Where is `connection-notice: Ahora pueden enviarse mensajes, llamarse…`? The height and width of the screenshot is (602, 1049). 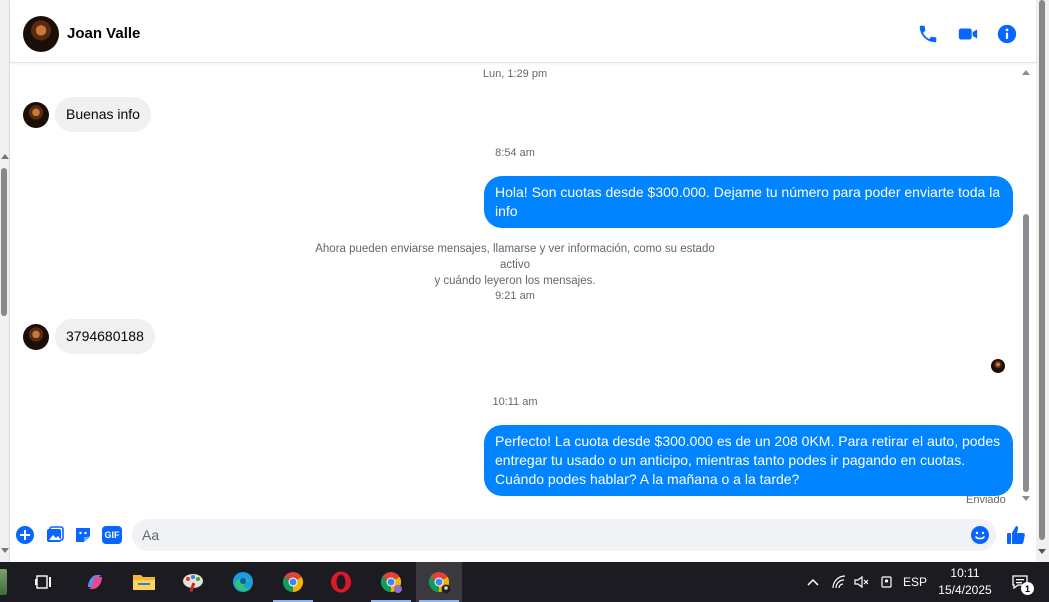 connection-notice: Ahora pueden enviarse mensajes, llamarse… is located at coordinates (515, 265).